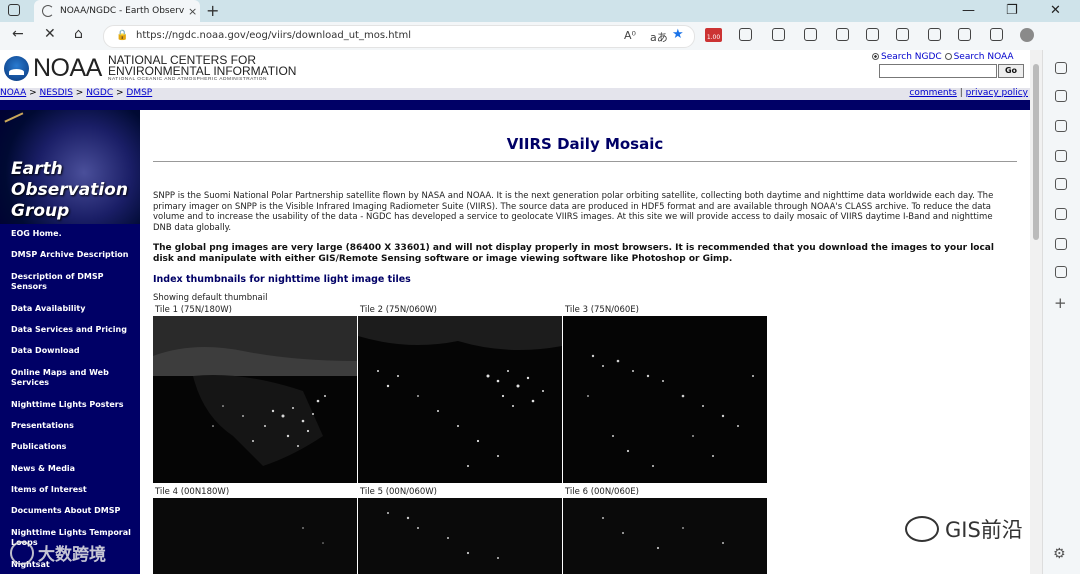 The image size is (1080, 574). I want to click on noaa-logo-text: NOAA, so click(67, 68).